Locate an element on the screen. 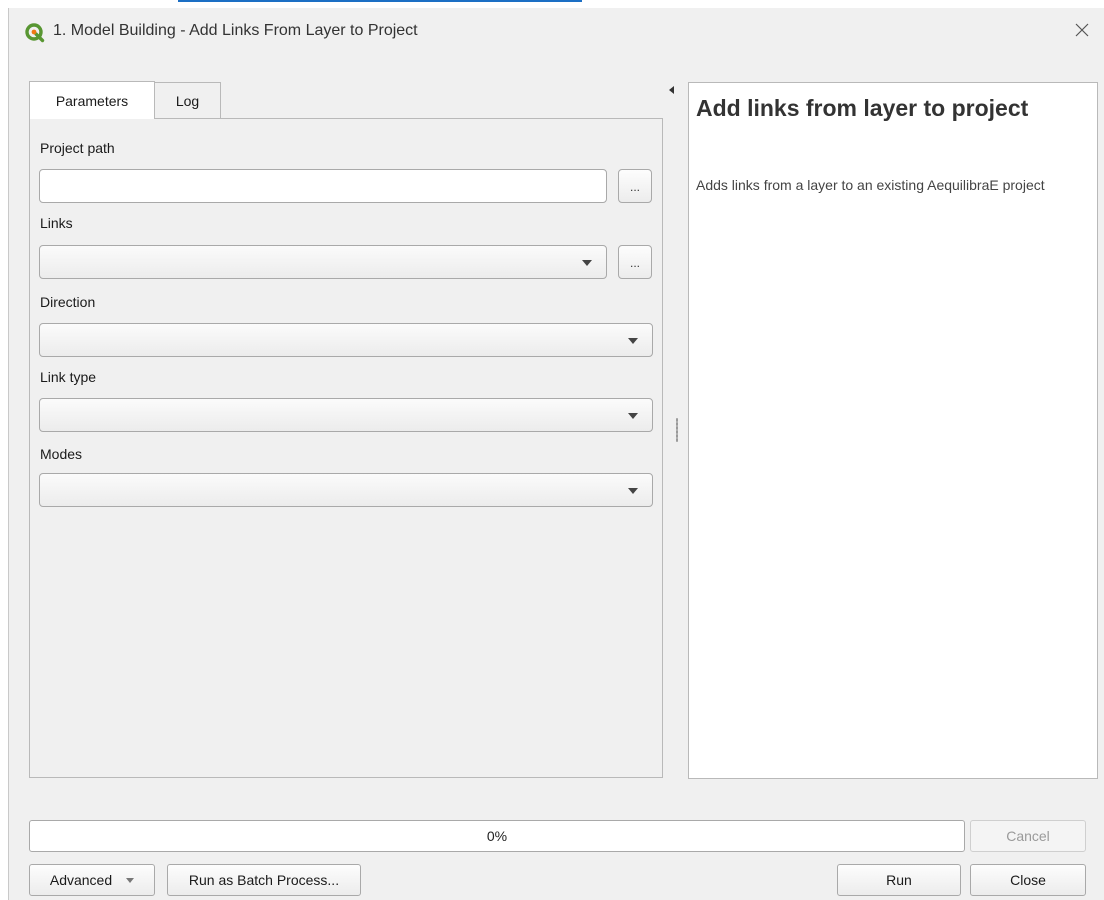 This screenshot has width=1104, height=900. links-combo is located at coordinates (323, 262).